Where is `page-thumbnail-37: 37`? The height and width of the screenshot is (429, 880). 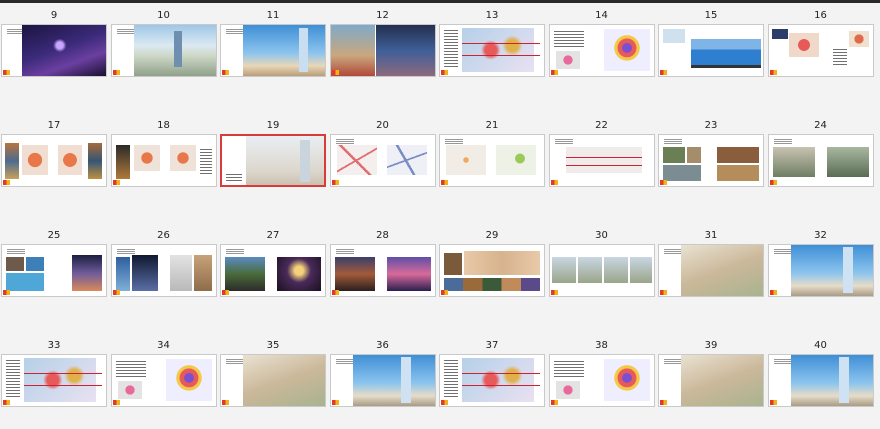
page-thumbnail-37: 37 is located at coordinates (492, 374).